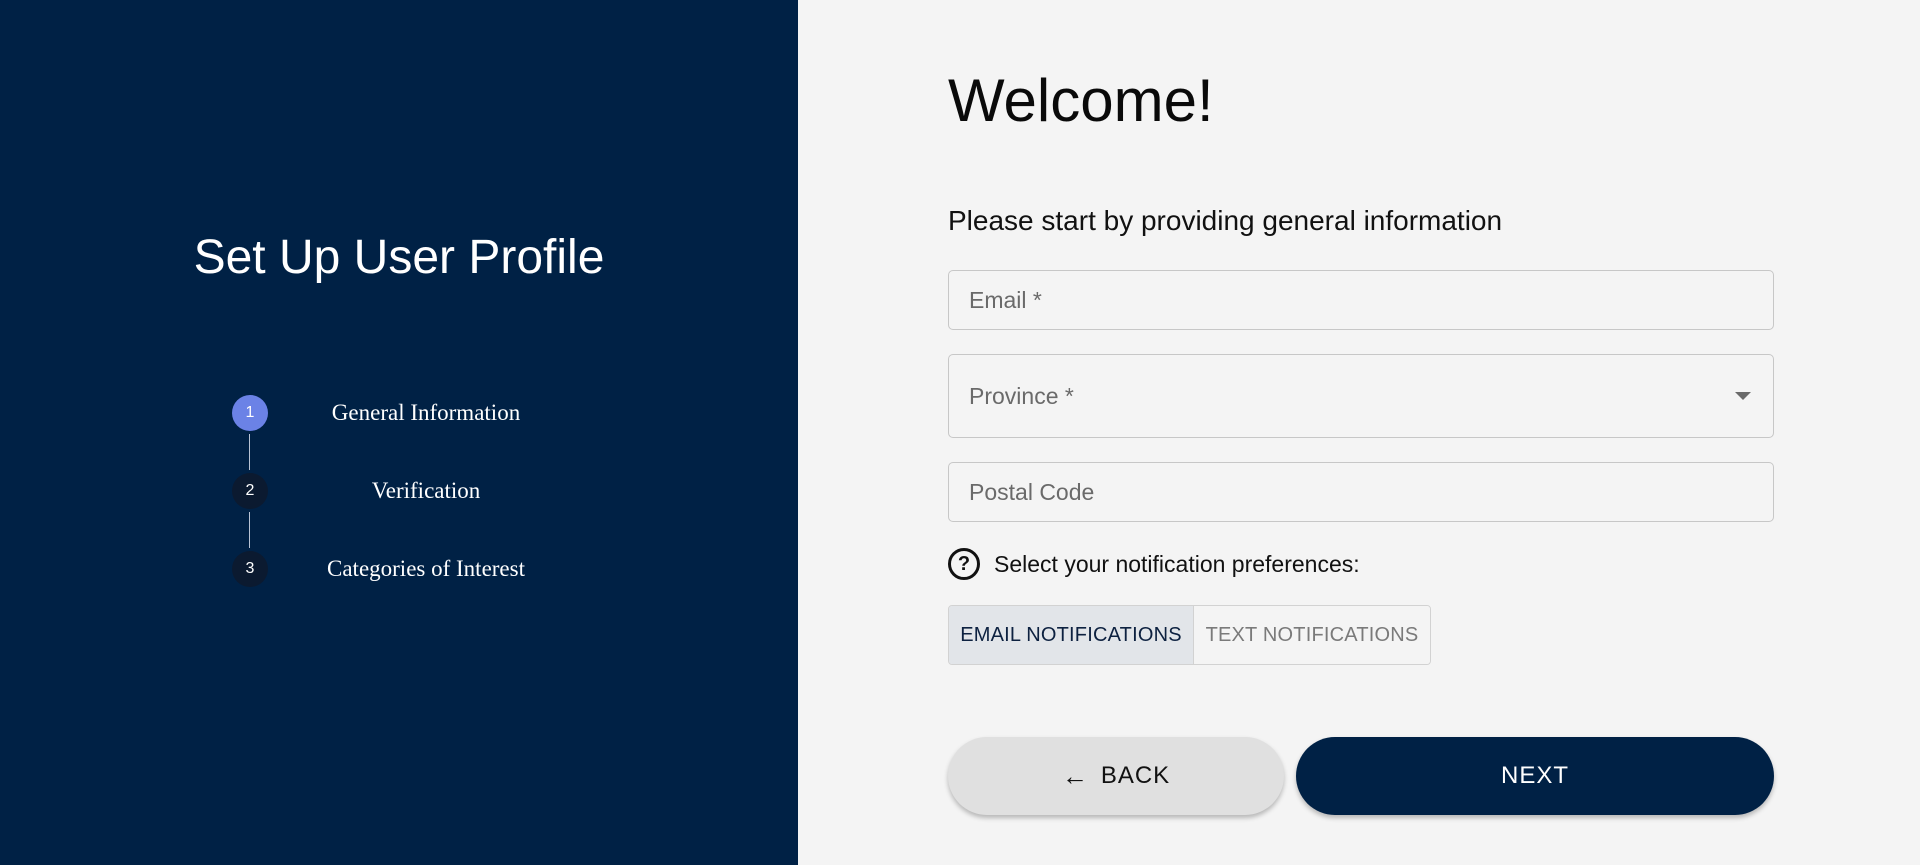  I want to click on email-input, so click(1361, 300).